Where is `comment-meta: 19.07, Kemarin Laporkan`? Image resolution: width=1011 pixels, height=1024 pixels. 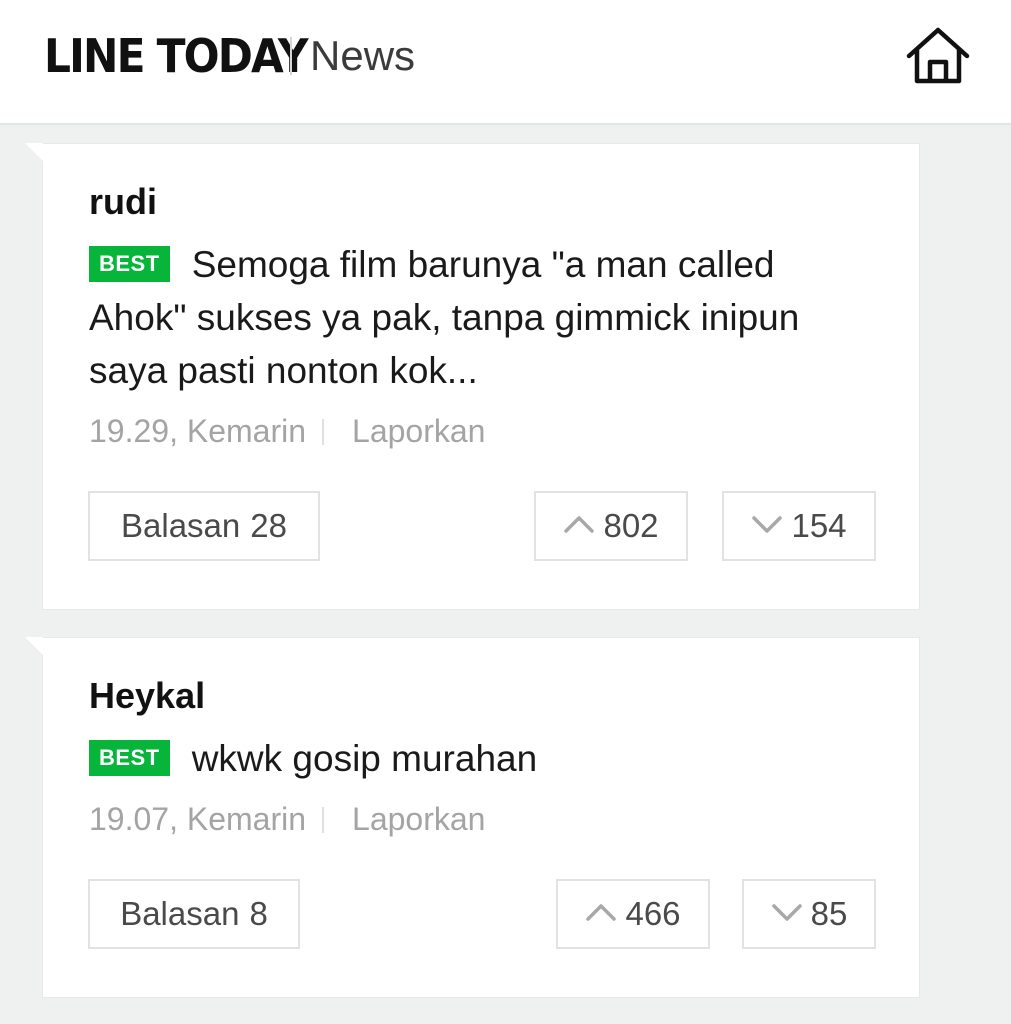 comment-meta: 19.07, Kemarin Laporkan is located at coordinates (287, 819).